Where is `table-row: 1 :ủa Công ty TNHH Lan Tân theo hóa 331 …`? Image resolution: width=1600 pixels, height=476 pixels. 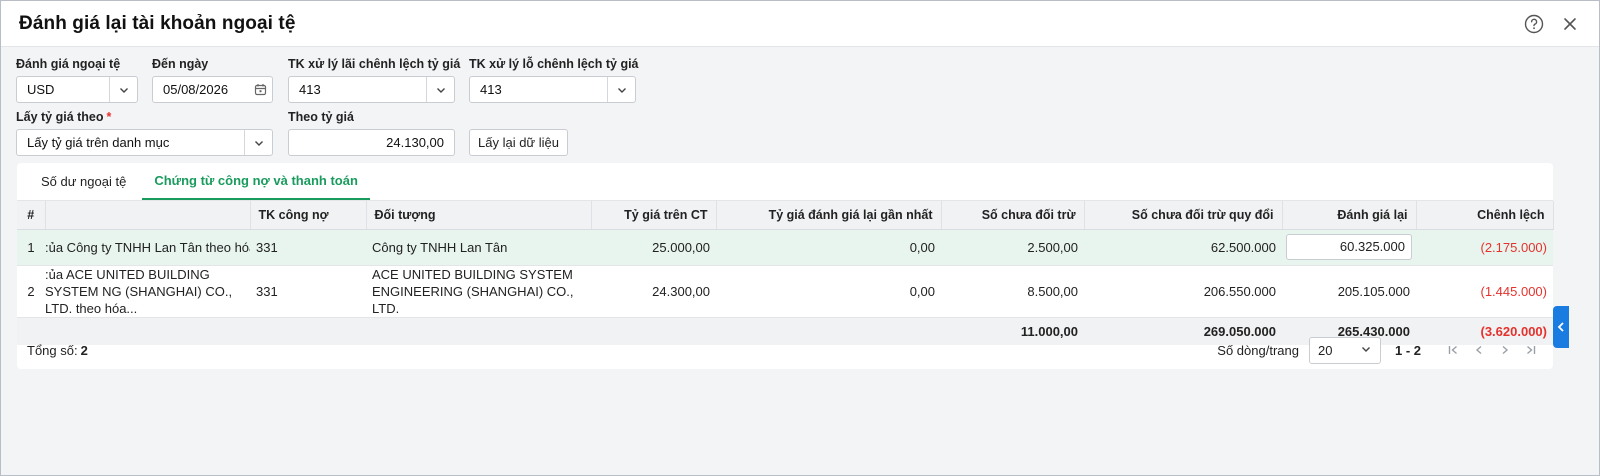
table-row: 1 :ủa Công ty TNHH Lan Tân theo hóa 331 … is located at coordinates (785, 247).